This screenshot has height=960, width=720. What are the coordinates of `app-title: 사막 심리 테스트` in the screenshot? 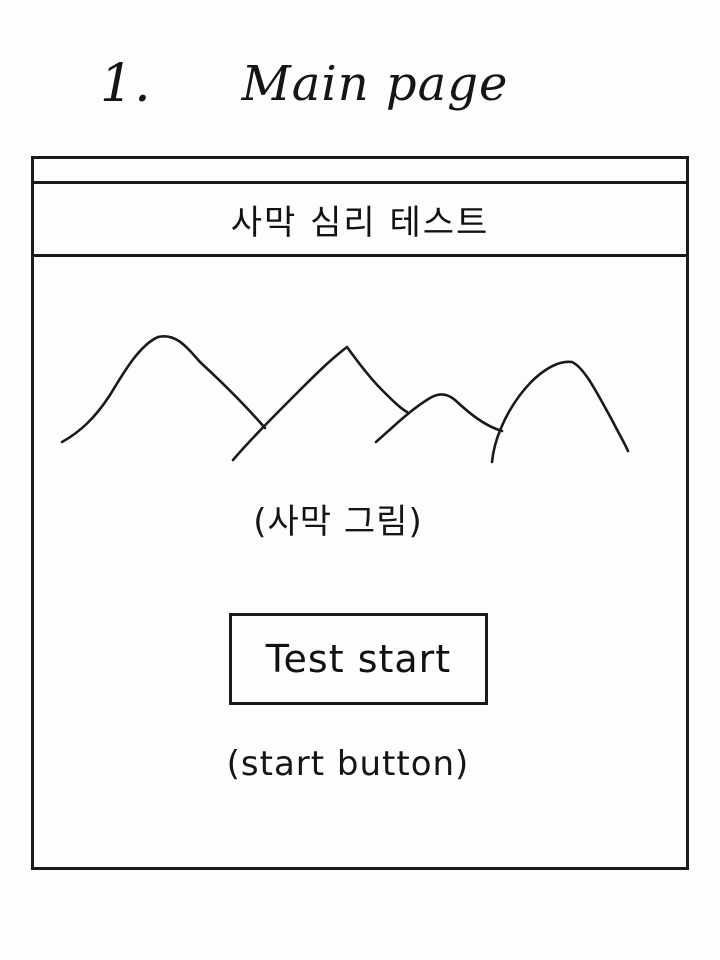 It's located at (360, 222).